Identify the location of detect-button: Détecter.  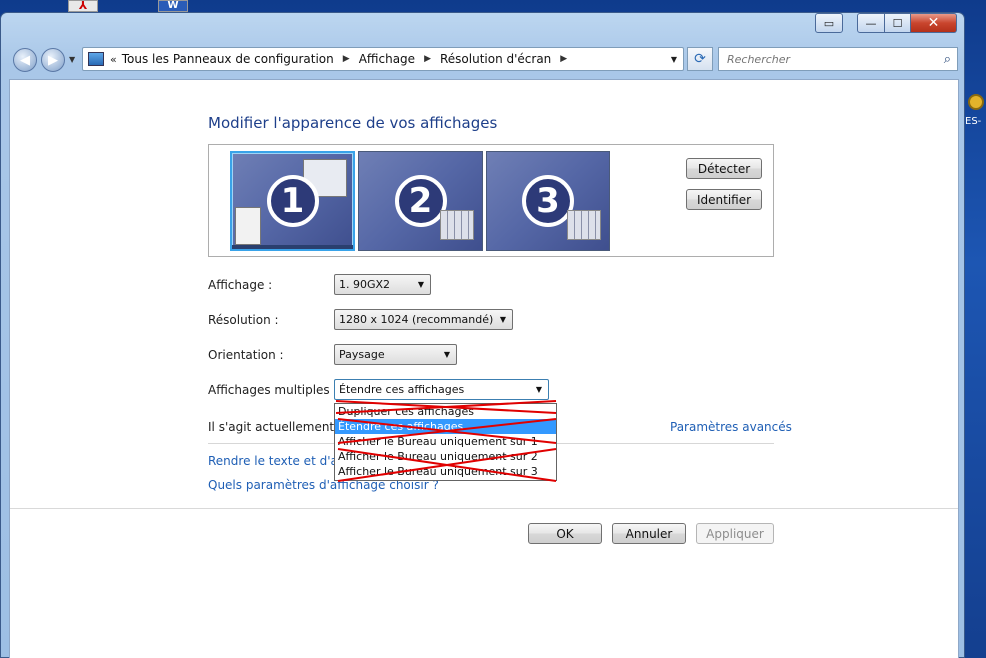
(724, 168).